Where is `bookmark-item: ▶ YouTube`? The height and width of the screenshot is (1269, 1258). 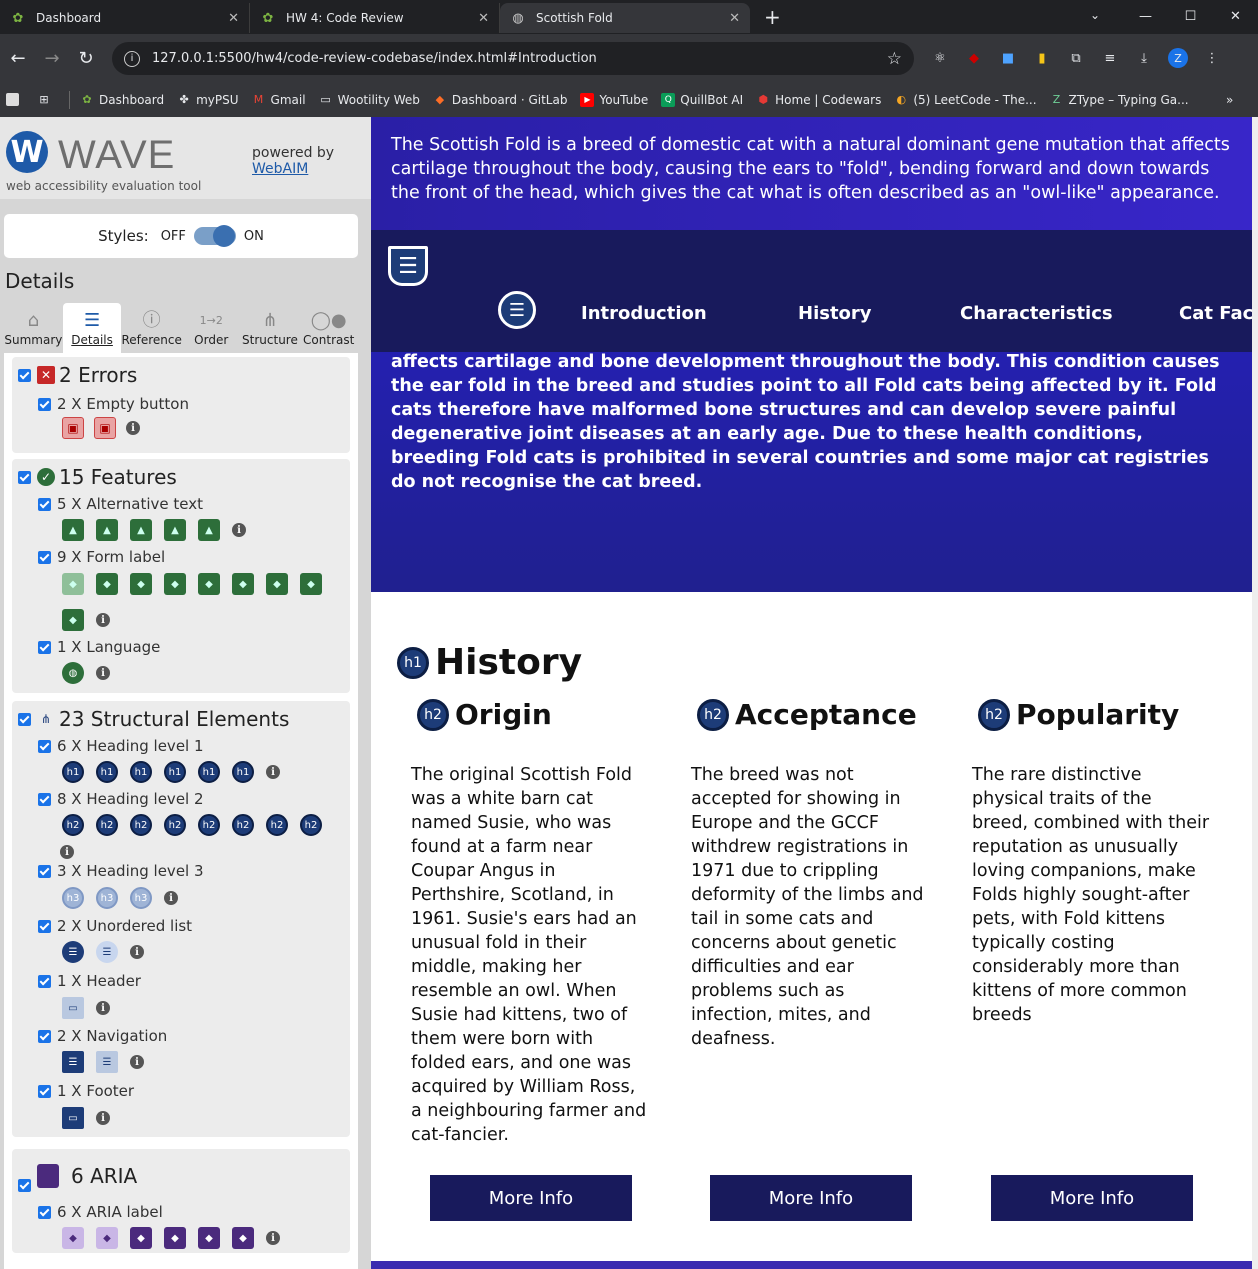 bookmark-item: ▶ YouTube is located at coordinates (614, 99).